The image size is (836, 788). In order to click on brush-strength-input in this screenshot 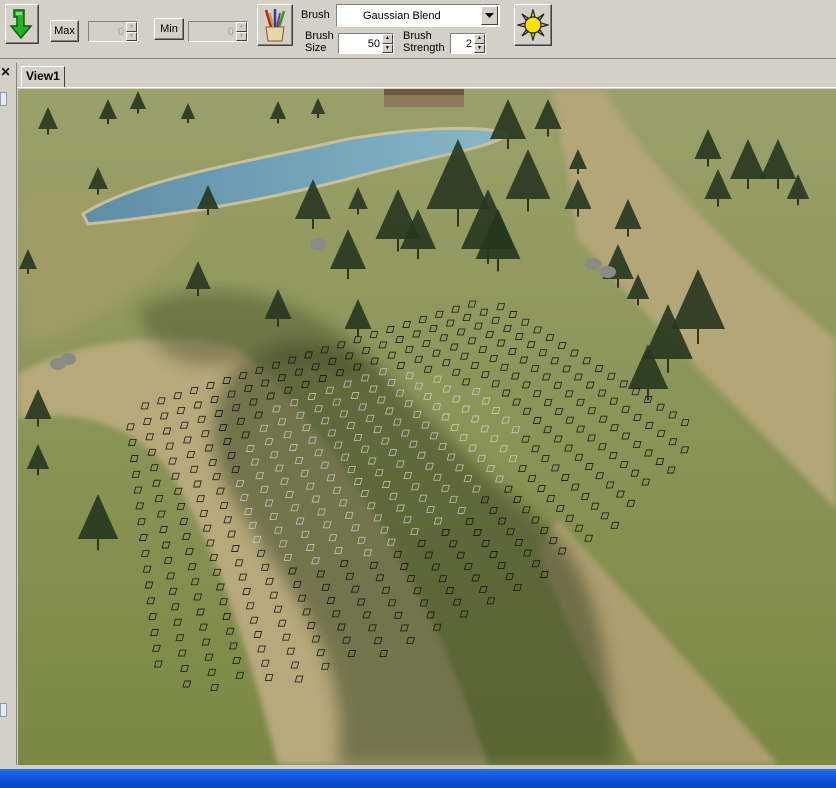, I will do `click(462, 43)`.